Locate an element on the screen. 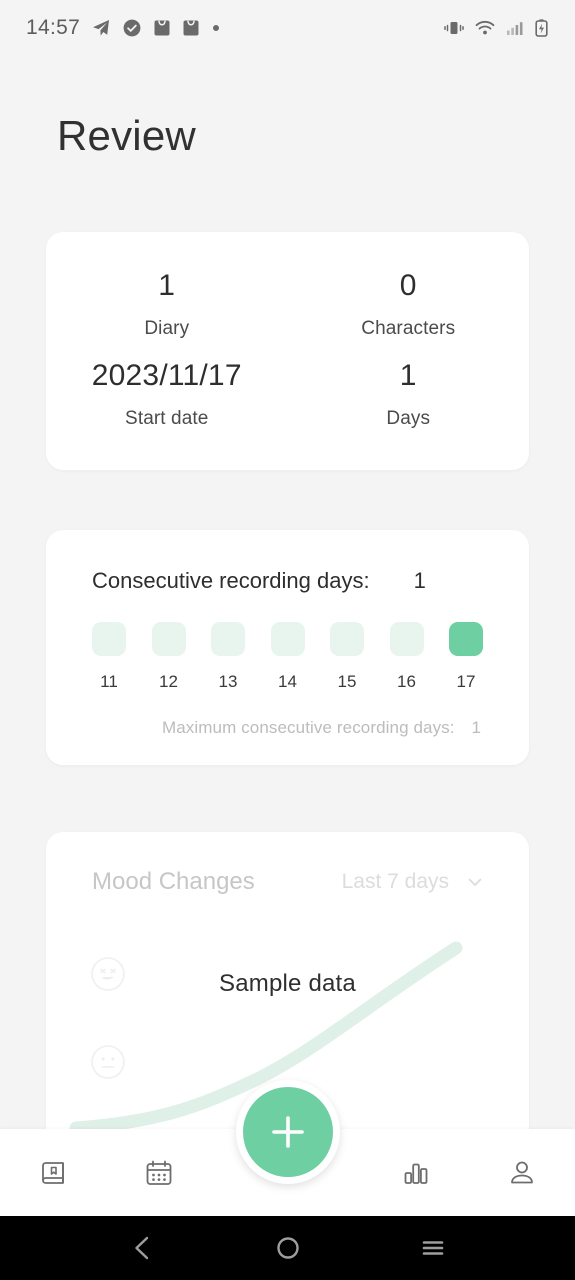 The width and height of the screenshot is (575, 1280). mood-title: Mood Changes is located at coordinates (173, 881).